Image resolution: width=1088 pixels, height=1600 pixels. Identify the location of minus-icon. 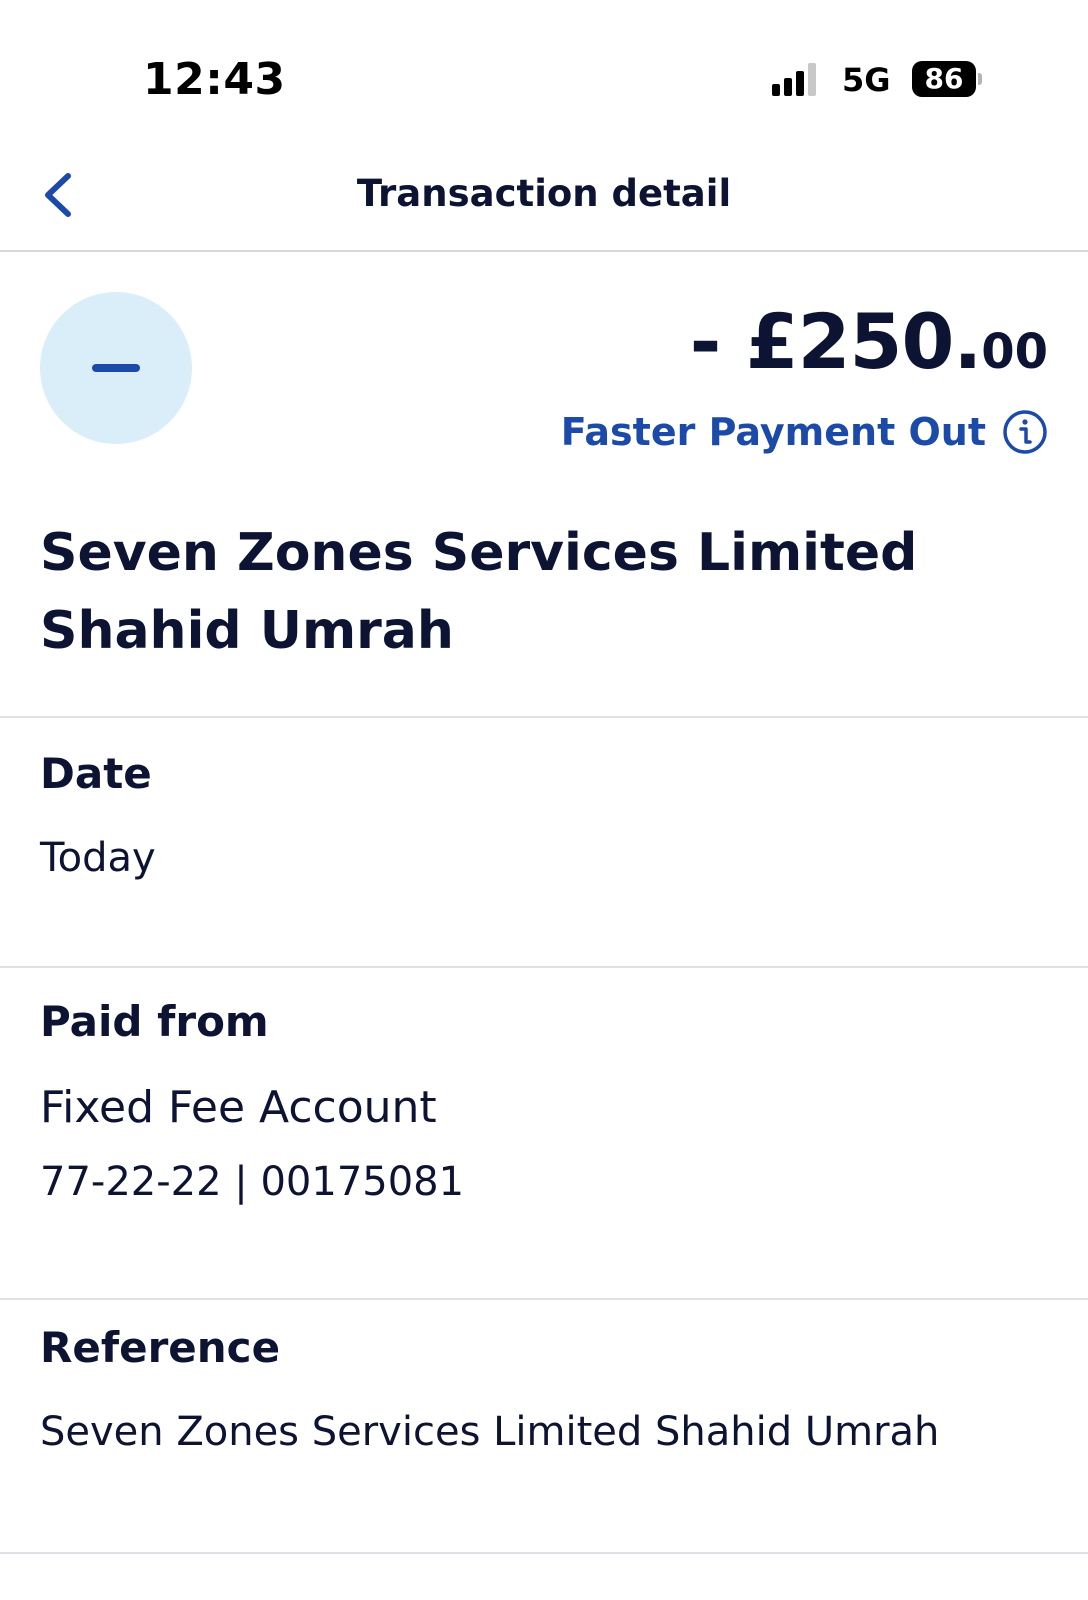
(116, 368).